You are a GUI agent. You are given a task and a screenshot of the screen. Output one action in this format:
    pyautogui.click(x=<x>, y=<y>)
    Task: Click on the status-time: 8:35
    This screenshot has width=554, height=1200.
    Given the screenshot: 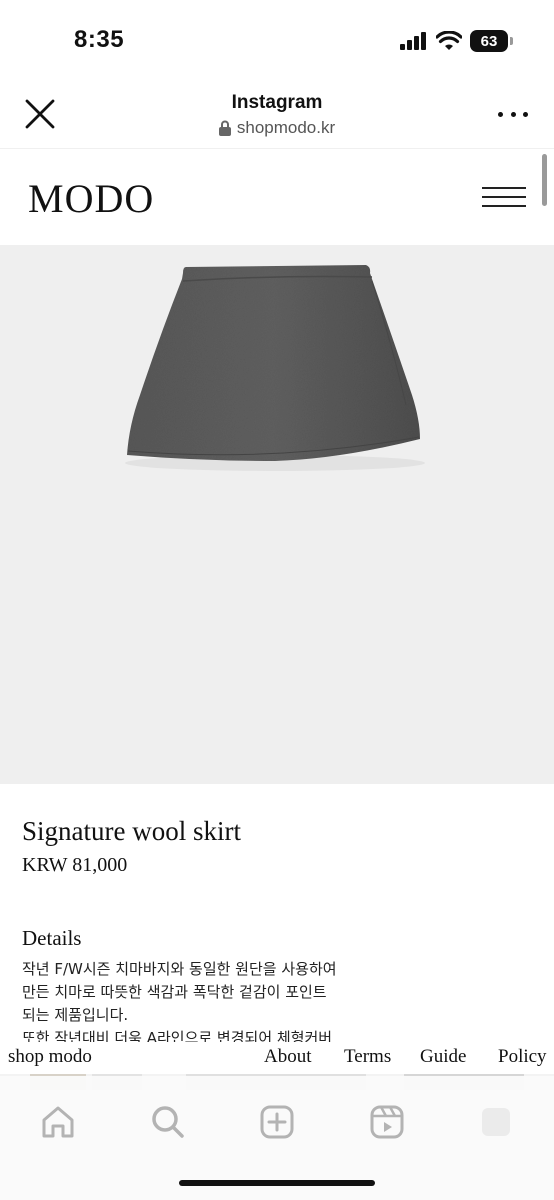 What is the action you would take?
    pyautogui.click(x=99, y=39)
    